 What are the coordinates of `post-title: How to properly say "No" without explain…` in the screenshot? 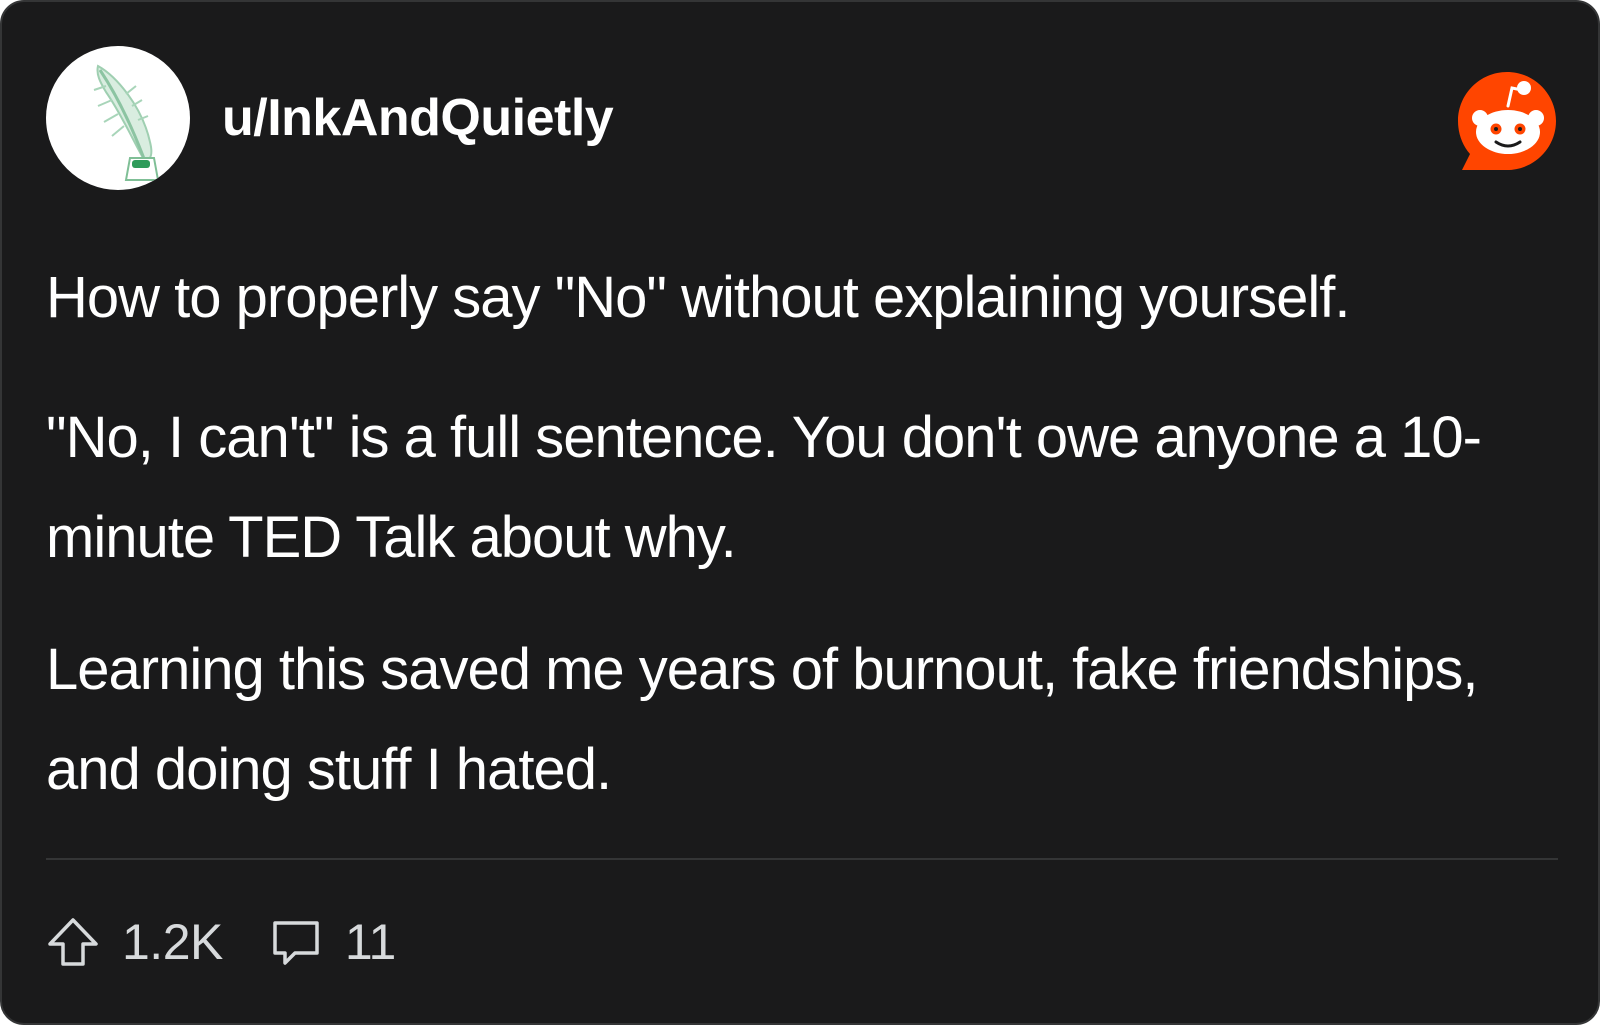 It's located at (698, 297).